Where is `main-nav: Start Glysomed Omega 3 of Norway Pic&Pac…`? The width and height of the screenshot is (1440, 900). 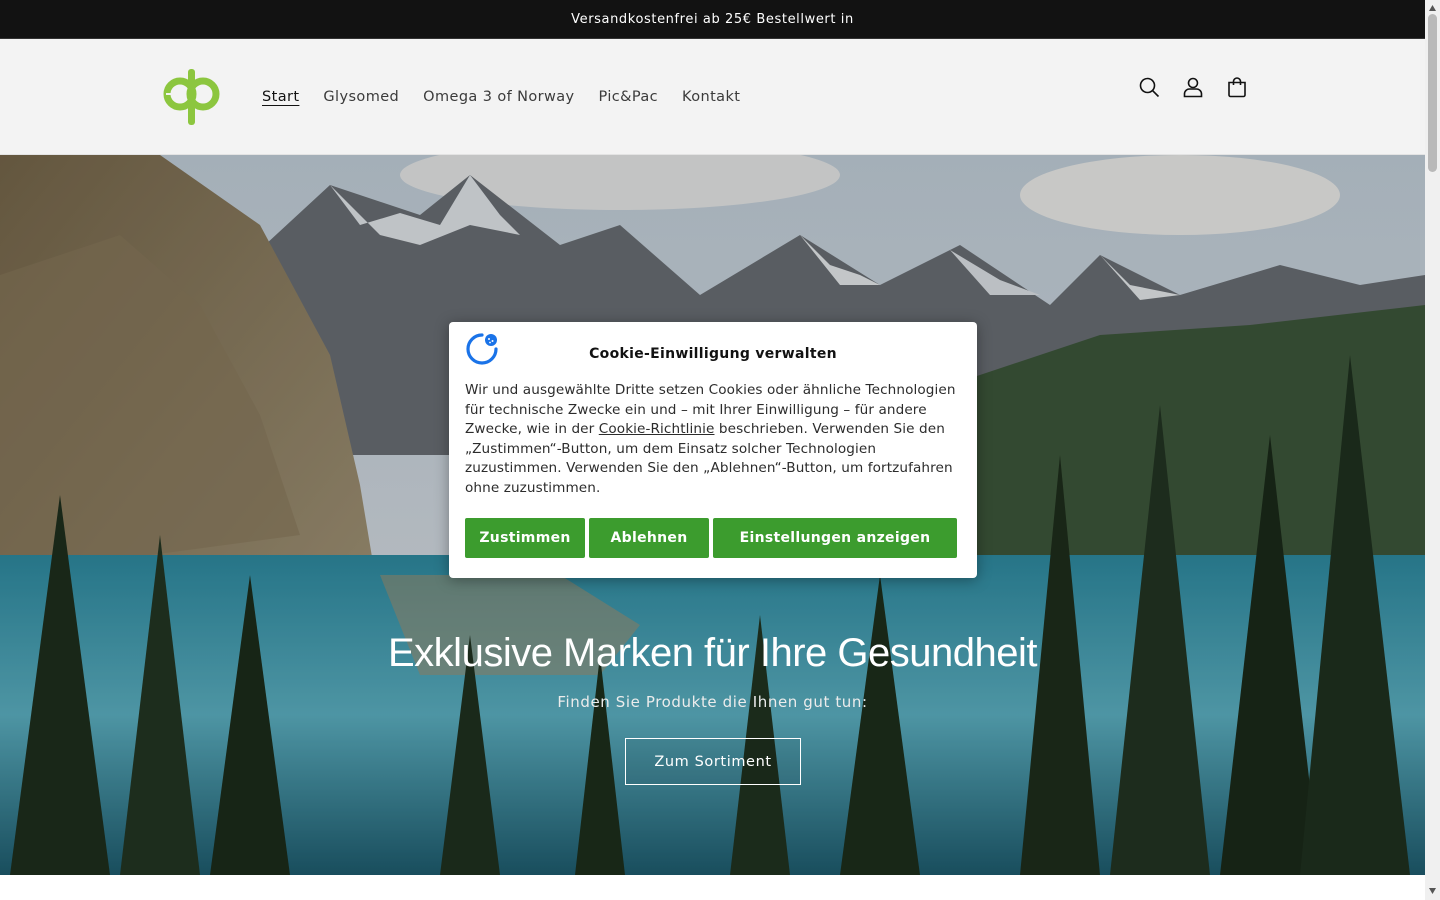 main-nav: Start Glysomed Omega 3 of Norway Pic&Pac… is located at coordinates (501, 96).